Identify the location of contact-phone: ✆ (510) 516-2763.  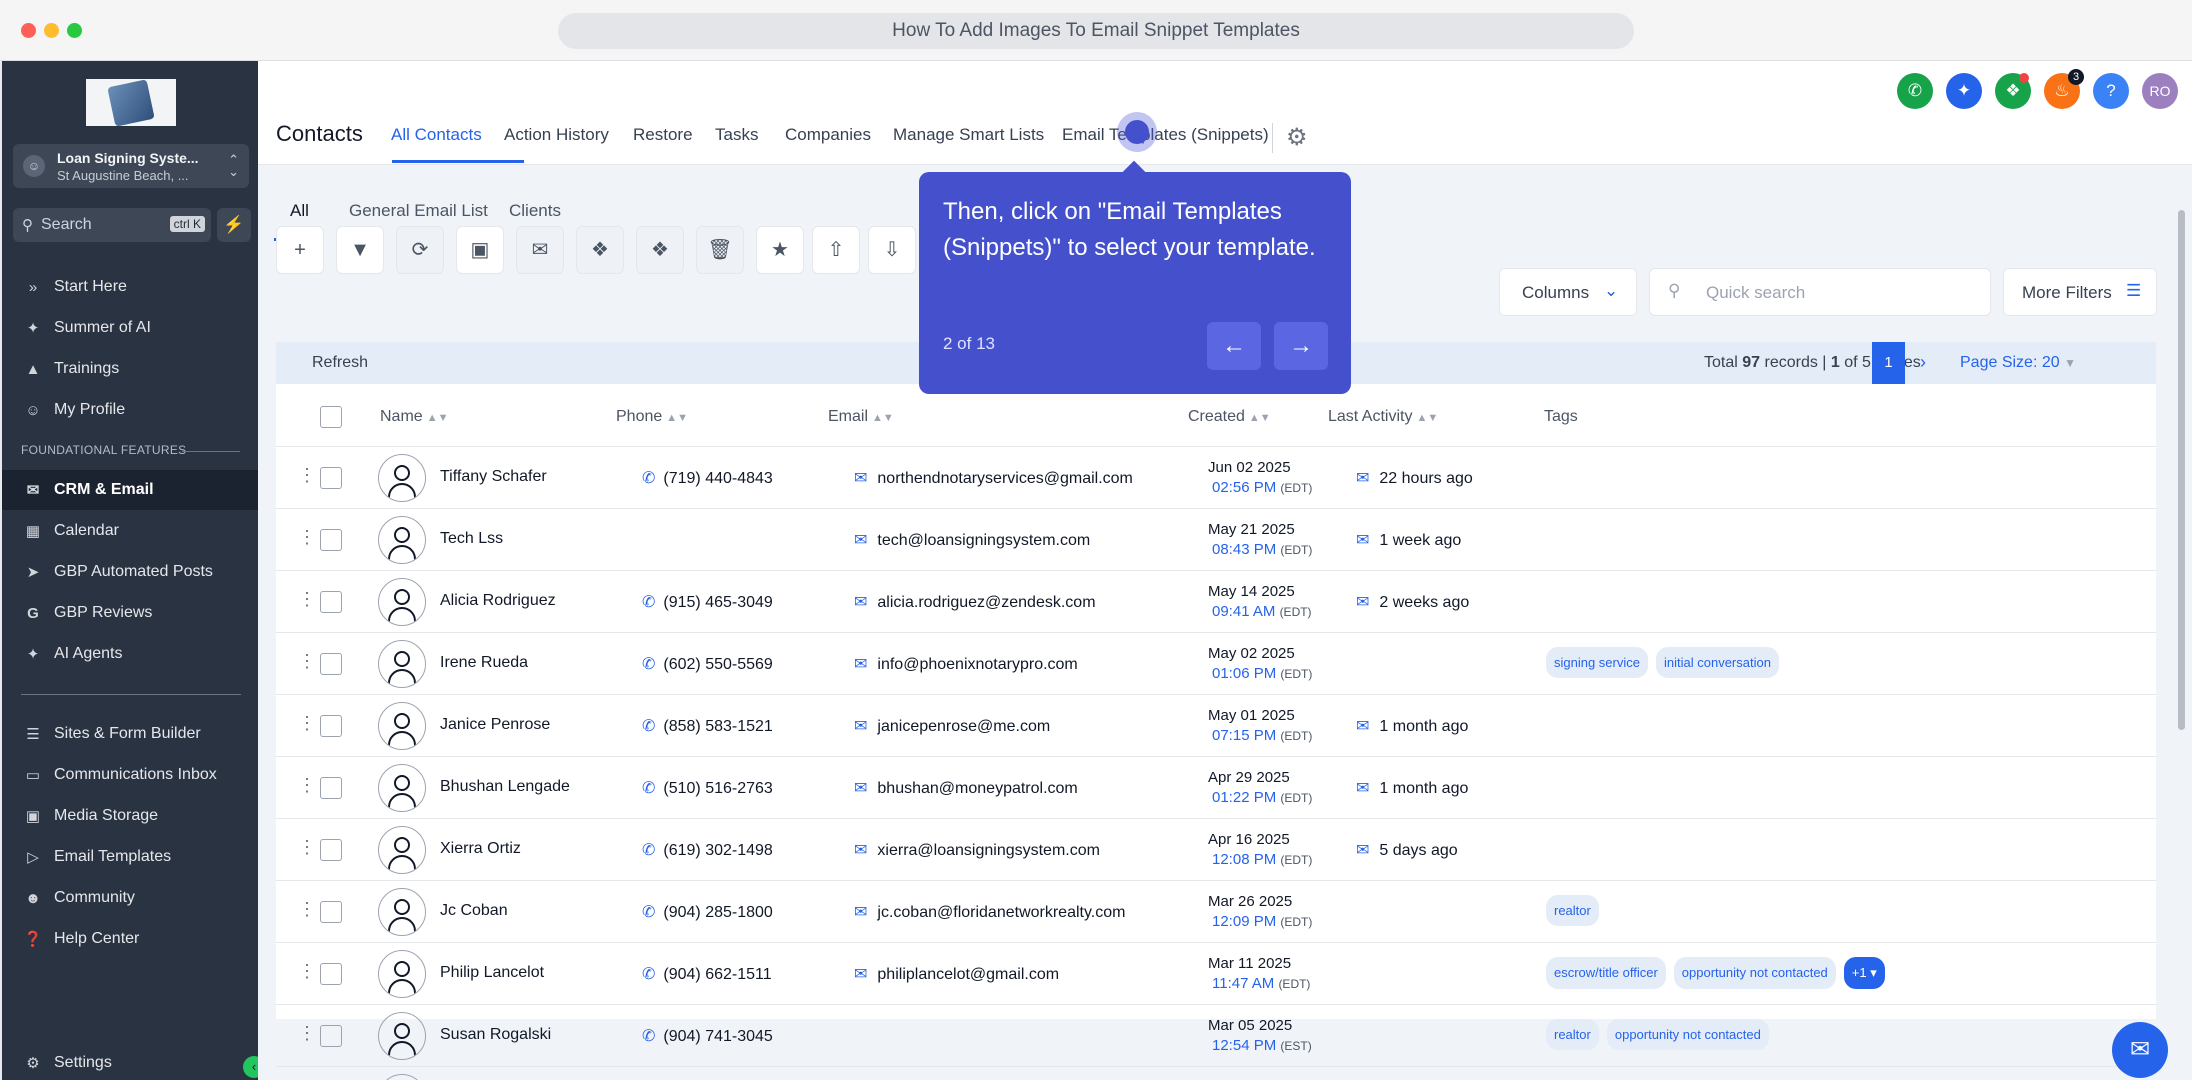
(707, 788).